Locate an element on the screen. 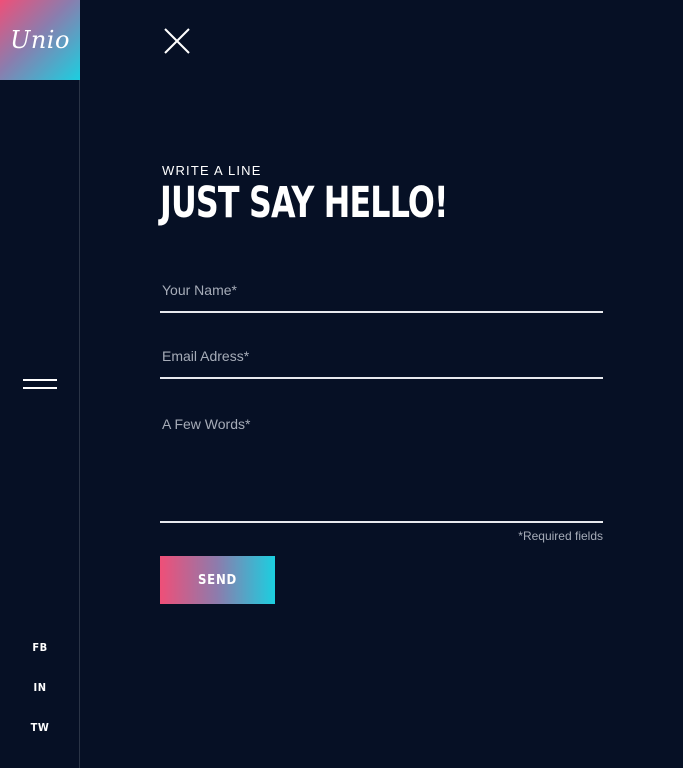 The width and height of the screenshot is (683, 768). social-link-twitter: TW is located at coordinates (40, 727).